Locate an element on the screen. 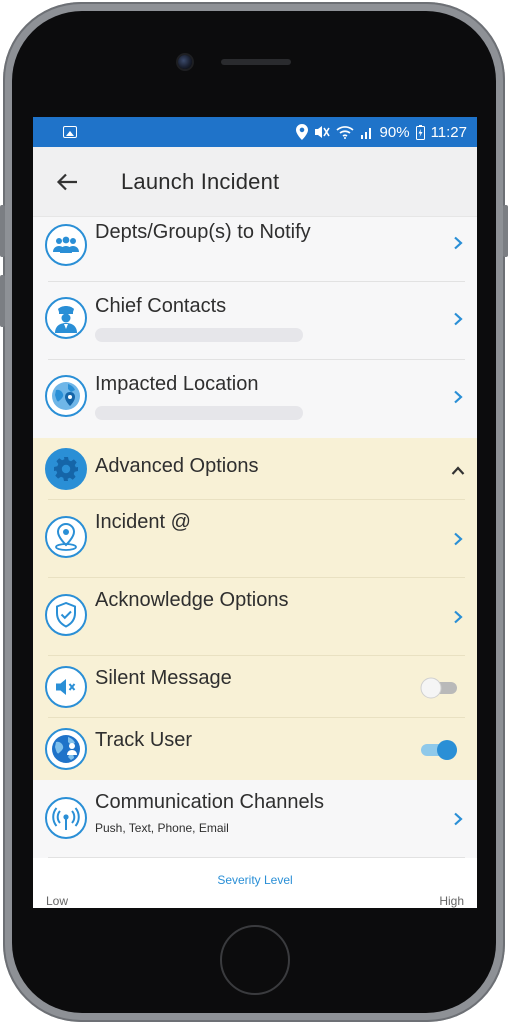  home-button is located at coordinates (255, 960).